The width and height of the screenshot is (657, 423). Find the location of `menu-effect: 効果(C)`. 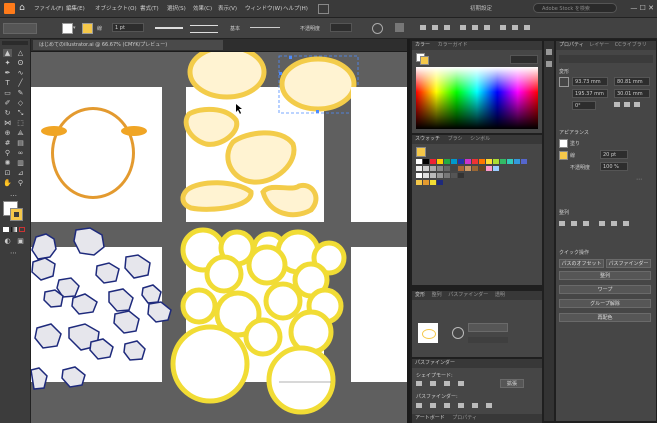

menu-effect: 効果(C) is located at coordinates (202, 8).